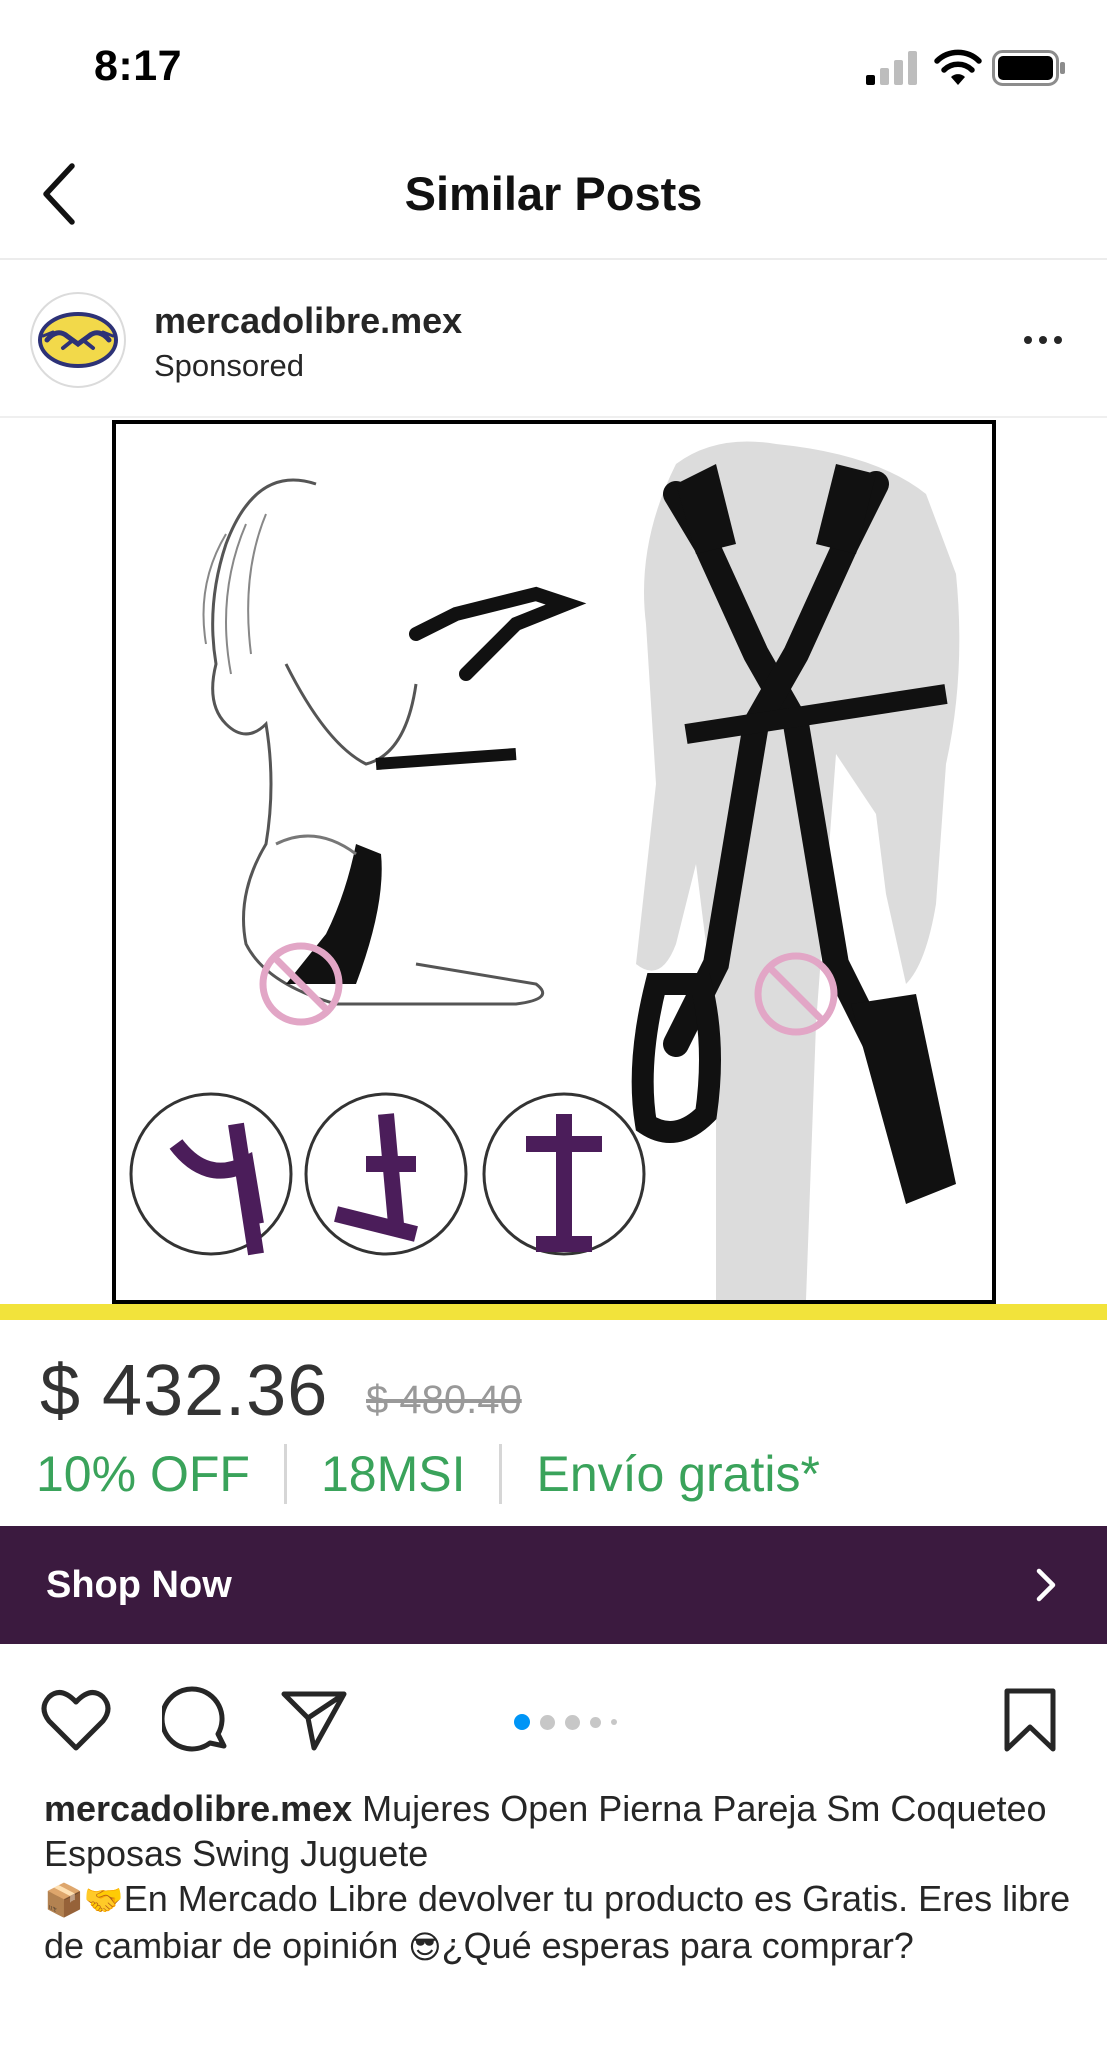 The width and height of the screenshot is (1107, 2048). I want to click on discount-label: 10% OFF, so click(143, 1474).